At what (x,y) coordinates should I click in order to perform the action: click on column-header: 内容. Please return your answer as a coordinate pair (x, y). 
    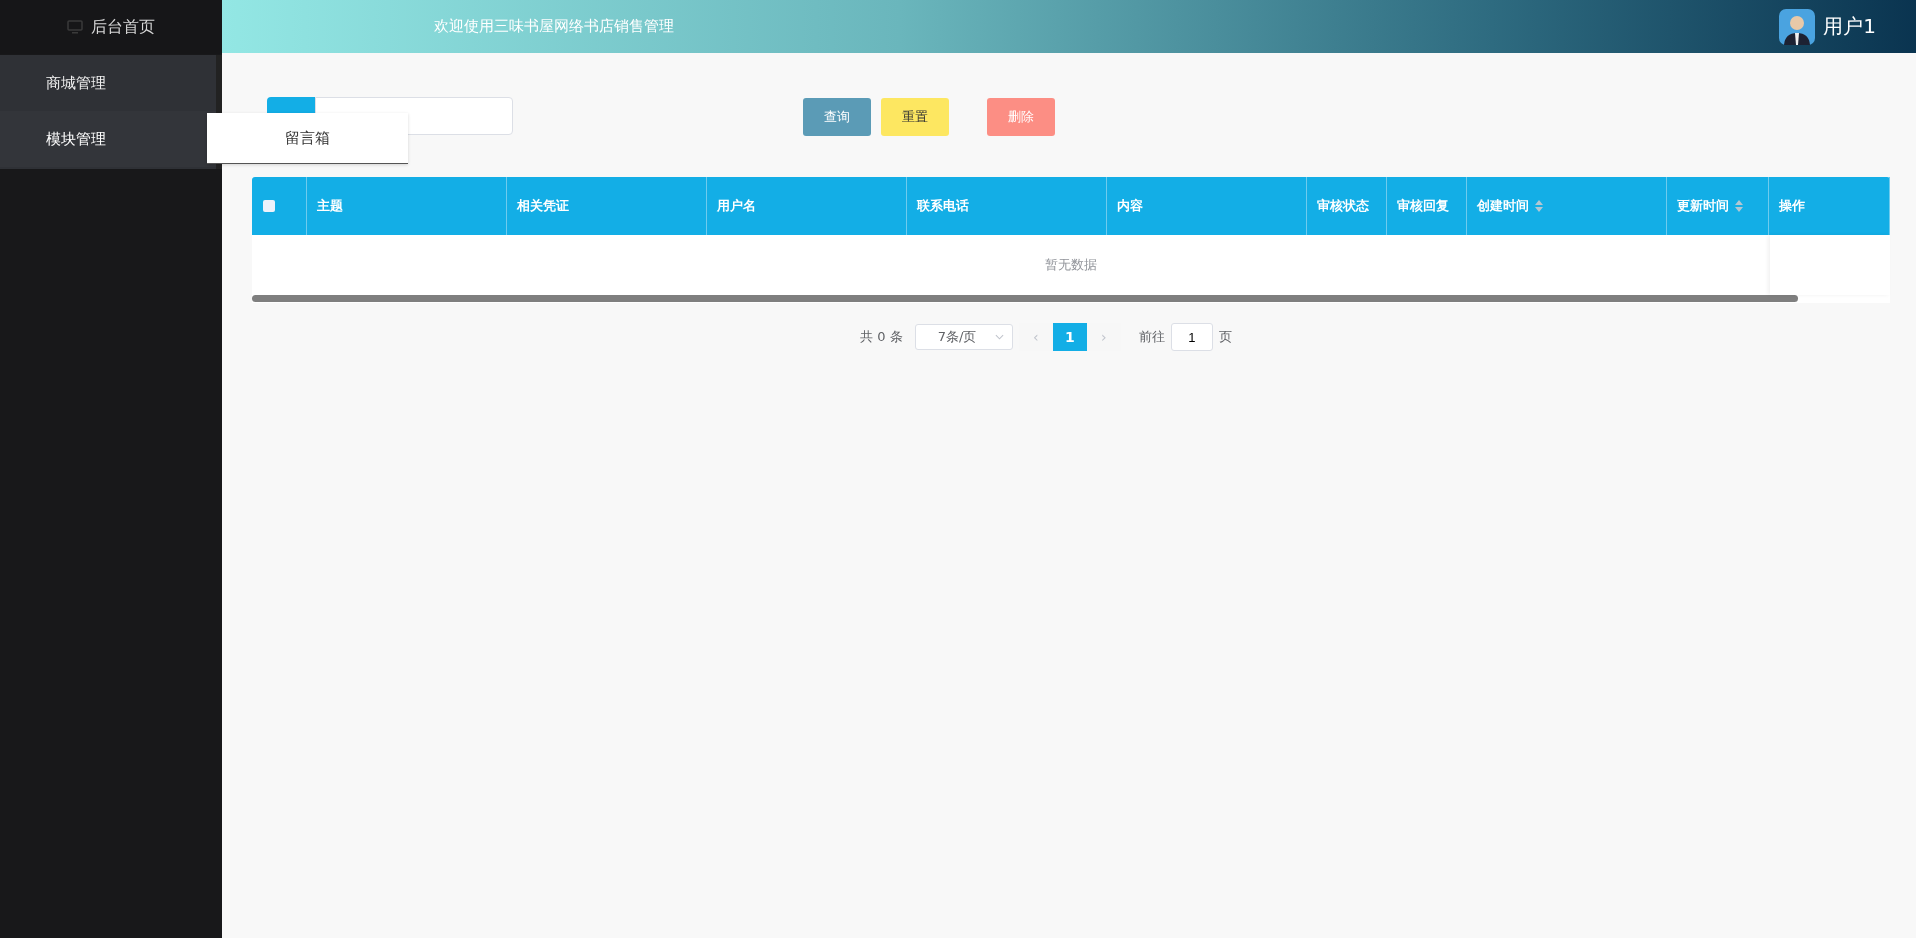
    Looking at the image, I should click on (1130, 206).